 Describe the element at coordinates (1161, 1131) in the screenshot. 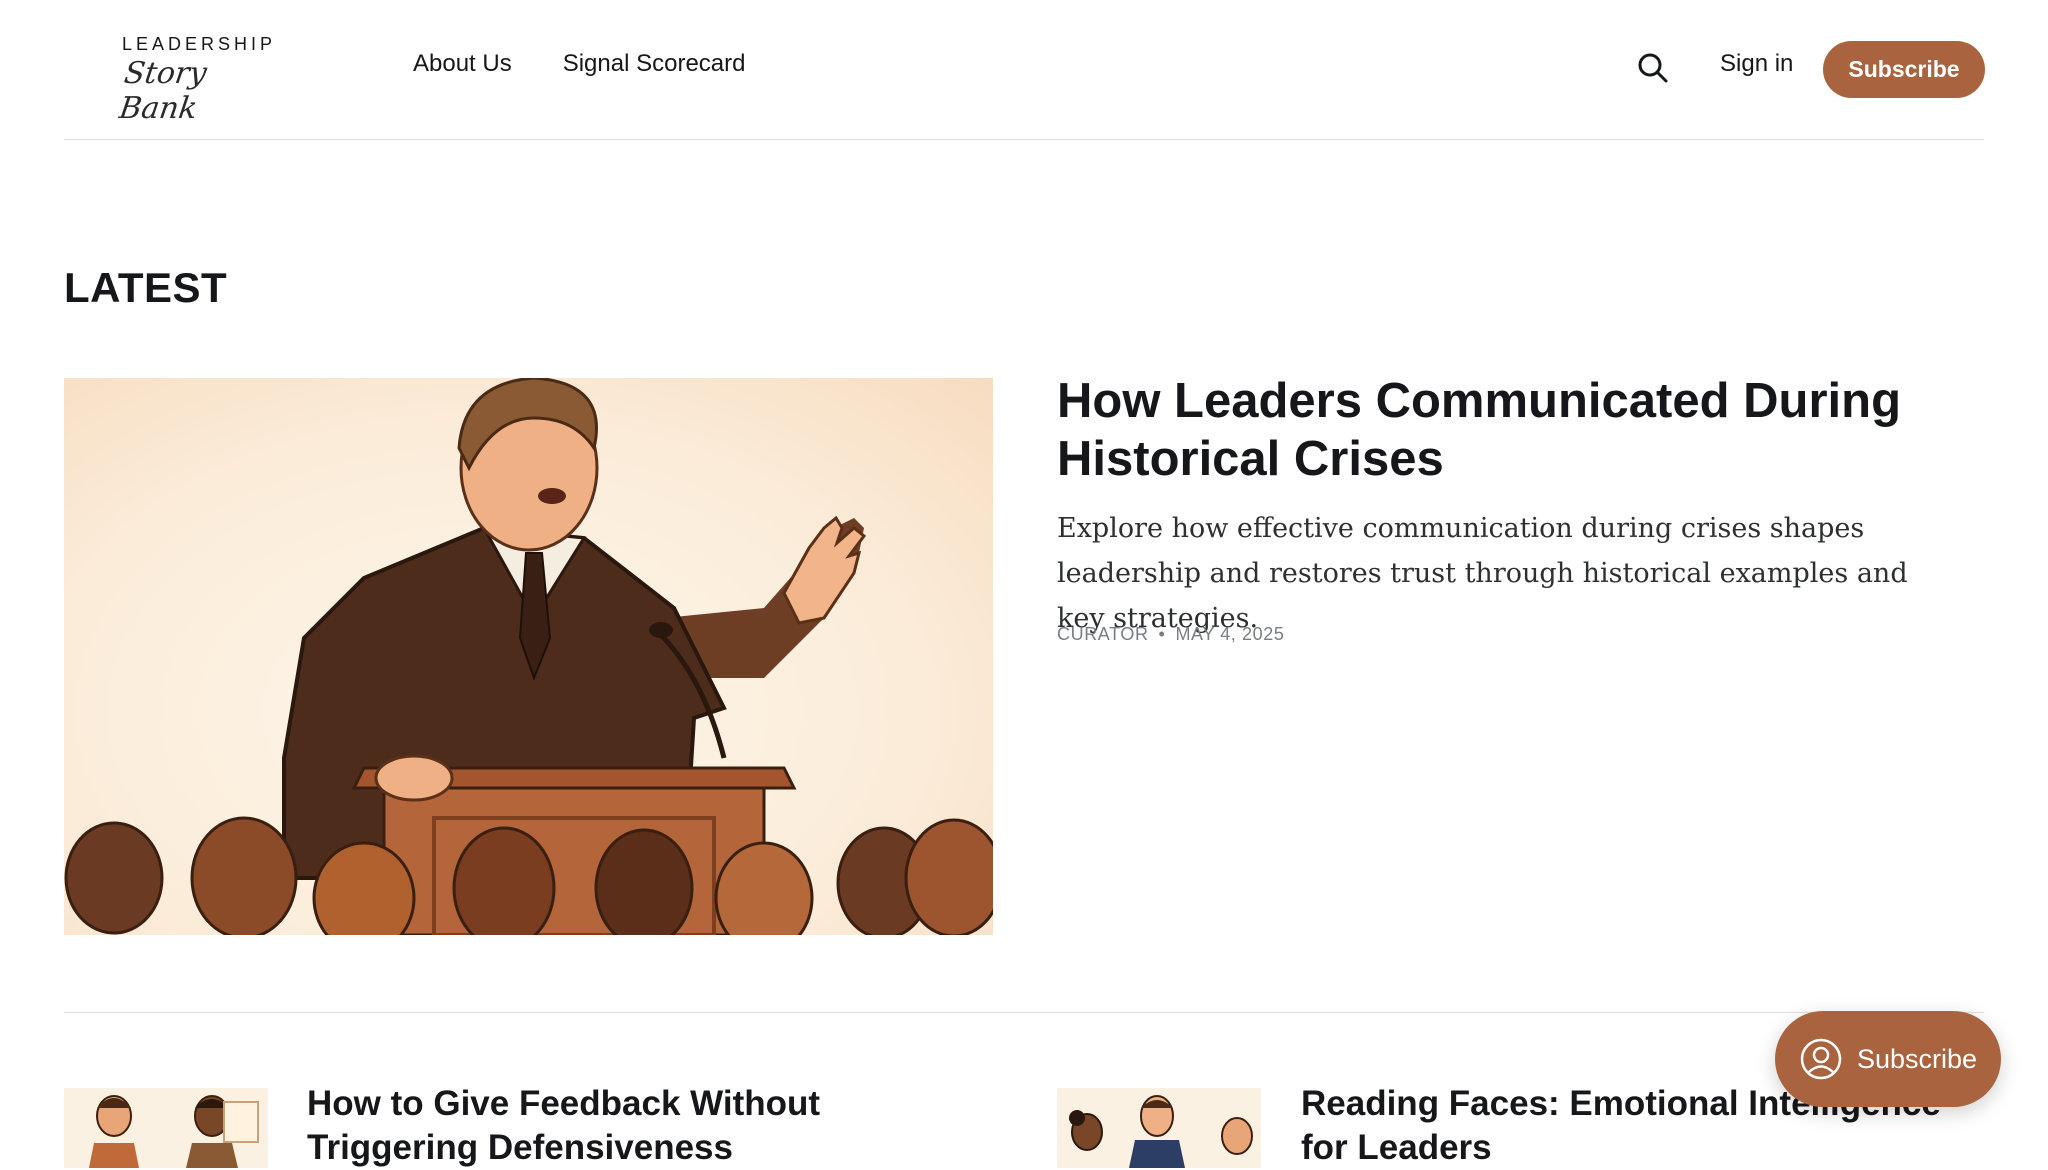

I see `faces-illustration` at that location.